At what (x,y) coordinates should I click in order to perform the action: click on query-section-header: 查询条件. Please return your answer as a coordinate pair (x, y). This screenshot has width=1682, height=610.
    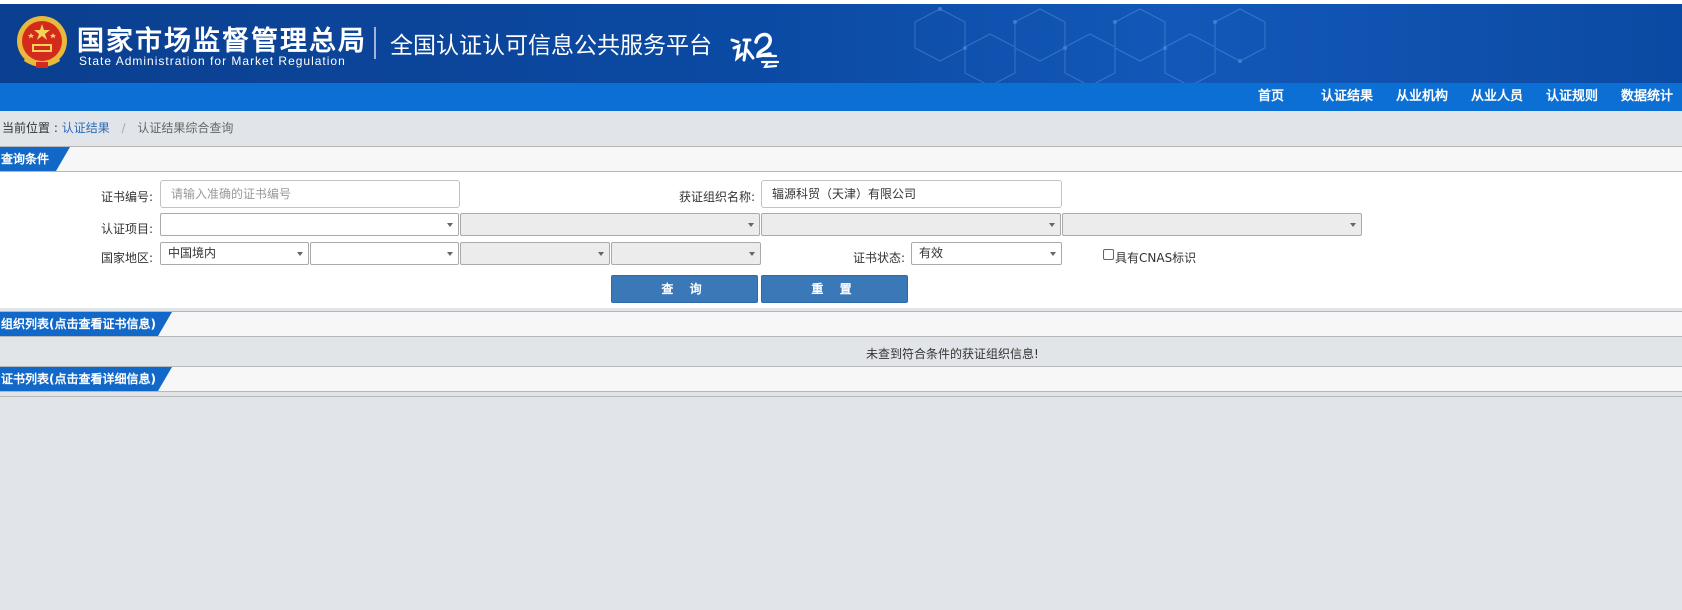
    Looking at the image, I should click on (841, 159).